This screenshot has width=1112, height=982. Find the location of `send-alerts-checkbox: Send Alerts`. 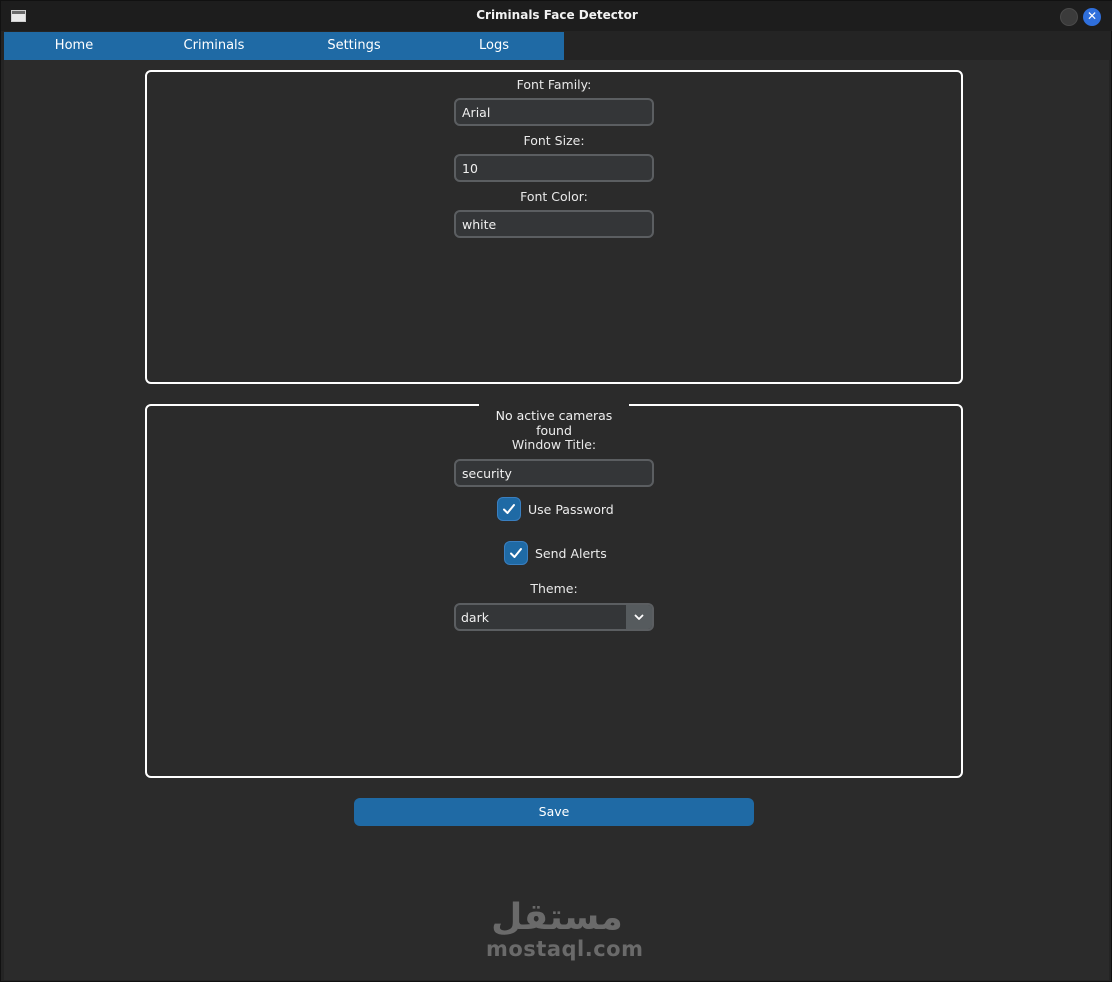

send-alerts-checkbox: Send Alerts is located at coordinates (555, 553).